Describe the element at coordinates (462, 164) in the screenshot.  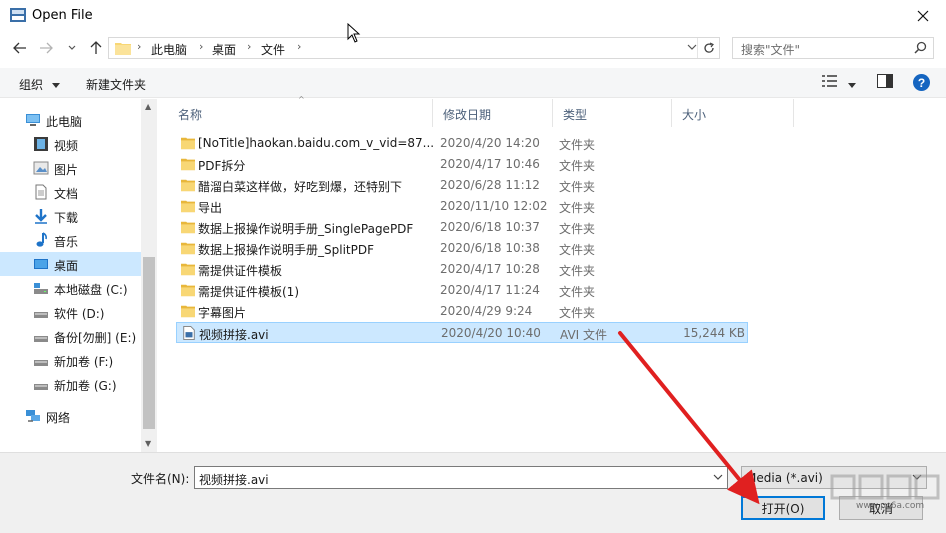
I see `list-item: PDF拆分 2020/4/17 10:46 文件夹` at that location.